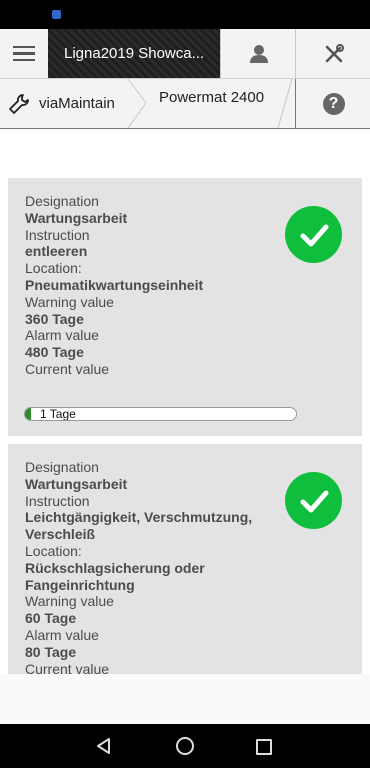 The width and height of the screenshot is (370, 768). Describe the element at coordinates (54, 318) in the screenshot. I see `warning-value: 360 Tage` at that location.